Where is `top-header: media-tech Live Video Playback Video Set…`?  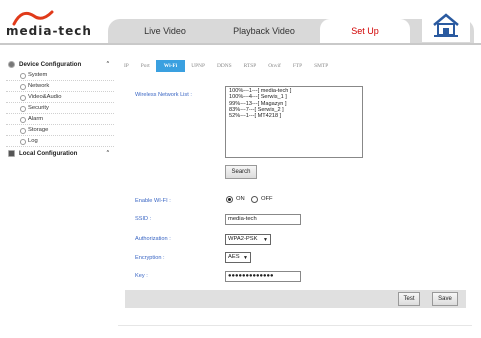 top-header: media-tech Live Video Playback Video Set… is located at coordinates (240, 24).